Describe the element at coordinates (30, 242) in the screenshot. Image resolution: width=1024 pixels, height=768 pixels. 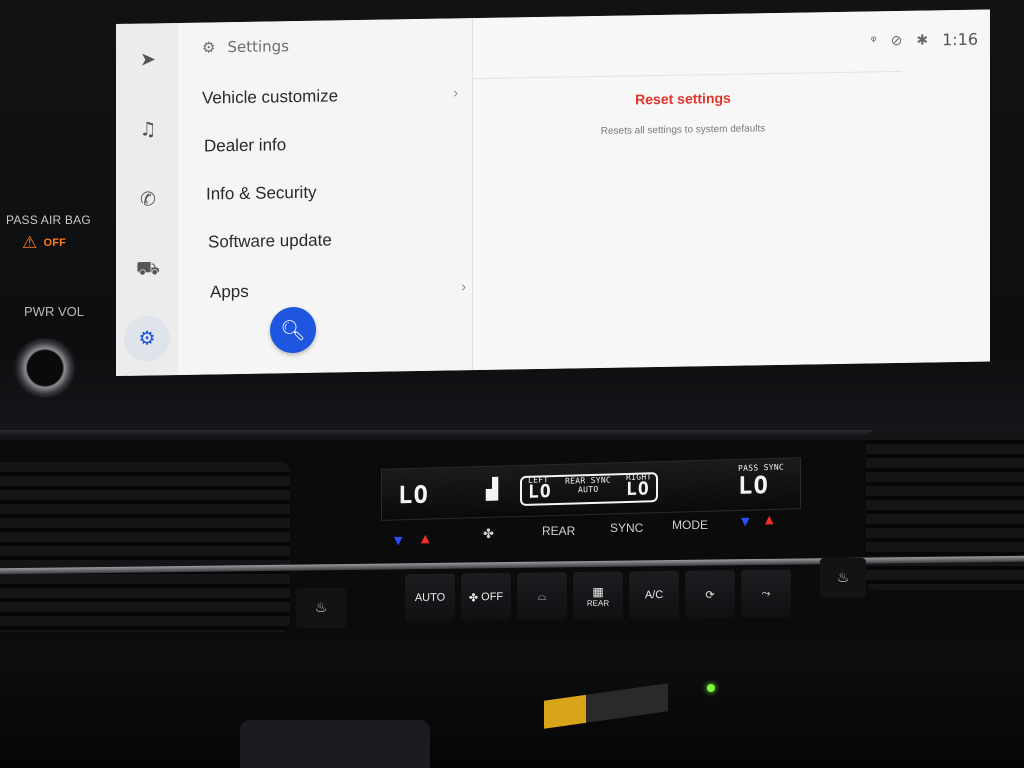
I see `airbag-seat-icon: ⚠` at that location.